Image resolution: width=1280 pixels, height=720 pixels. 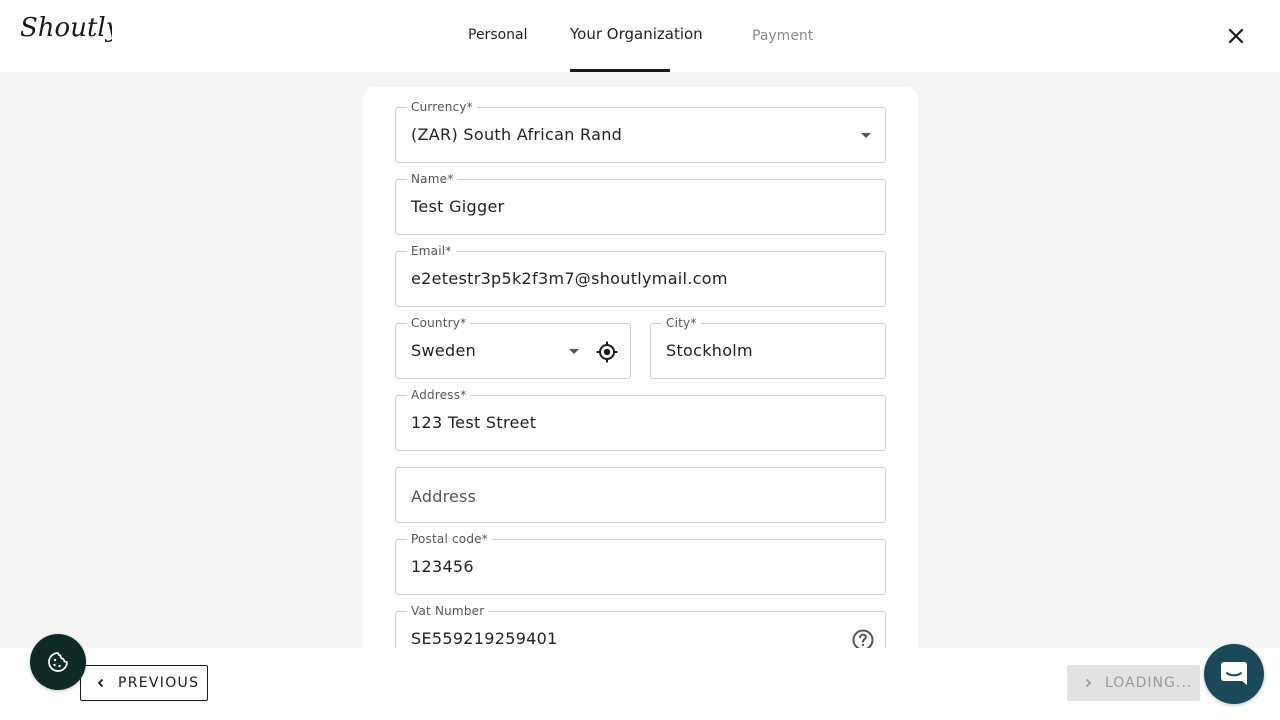 What do you see at coordinates (444, 496) in the screenshot?
I see `address-line-2-placeholder: Address` at bounding box center [444, 496].